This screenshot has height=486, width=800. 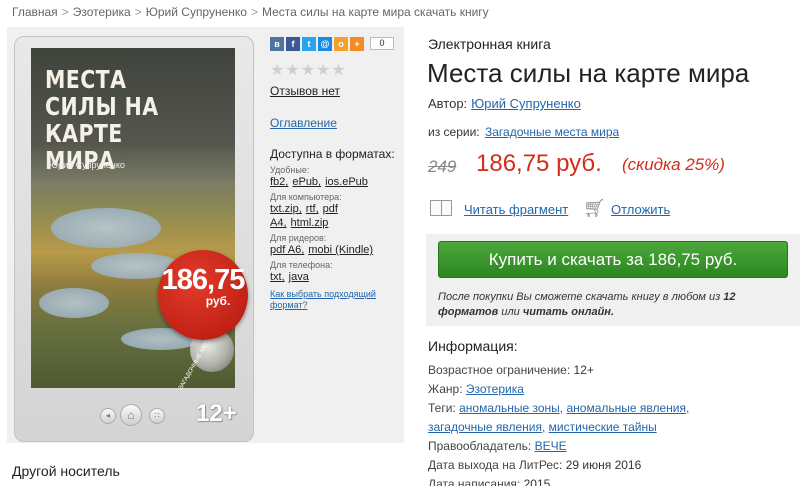 I want to click on tag-link: аномальные явления,, so click(x=627, y=408).